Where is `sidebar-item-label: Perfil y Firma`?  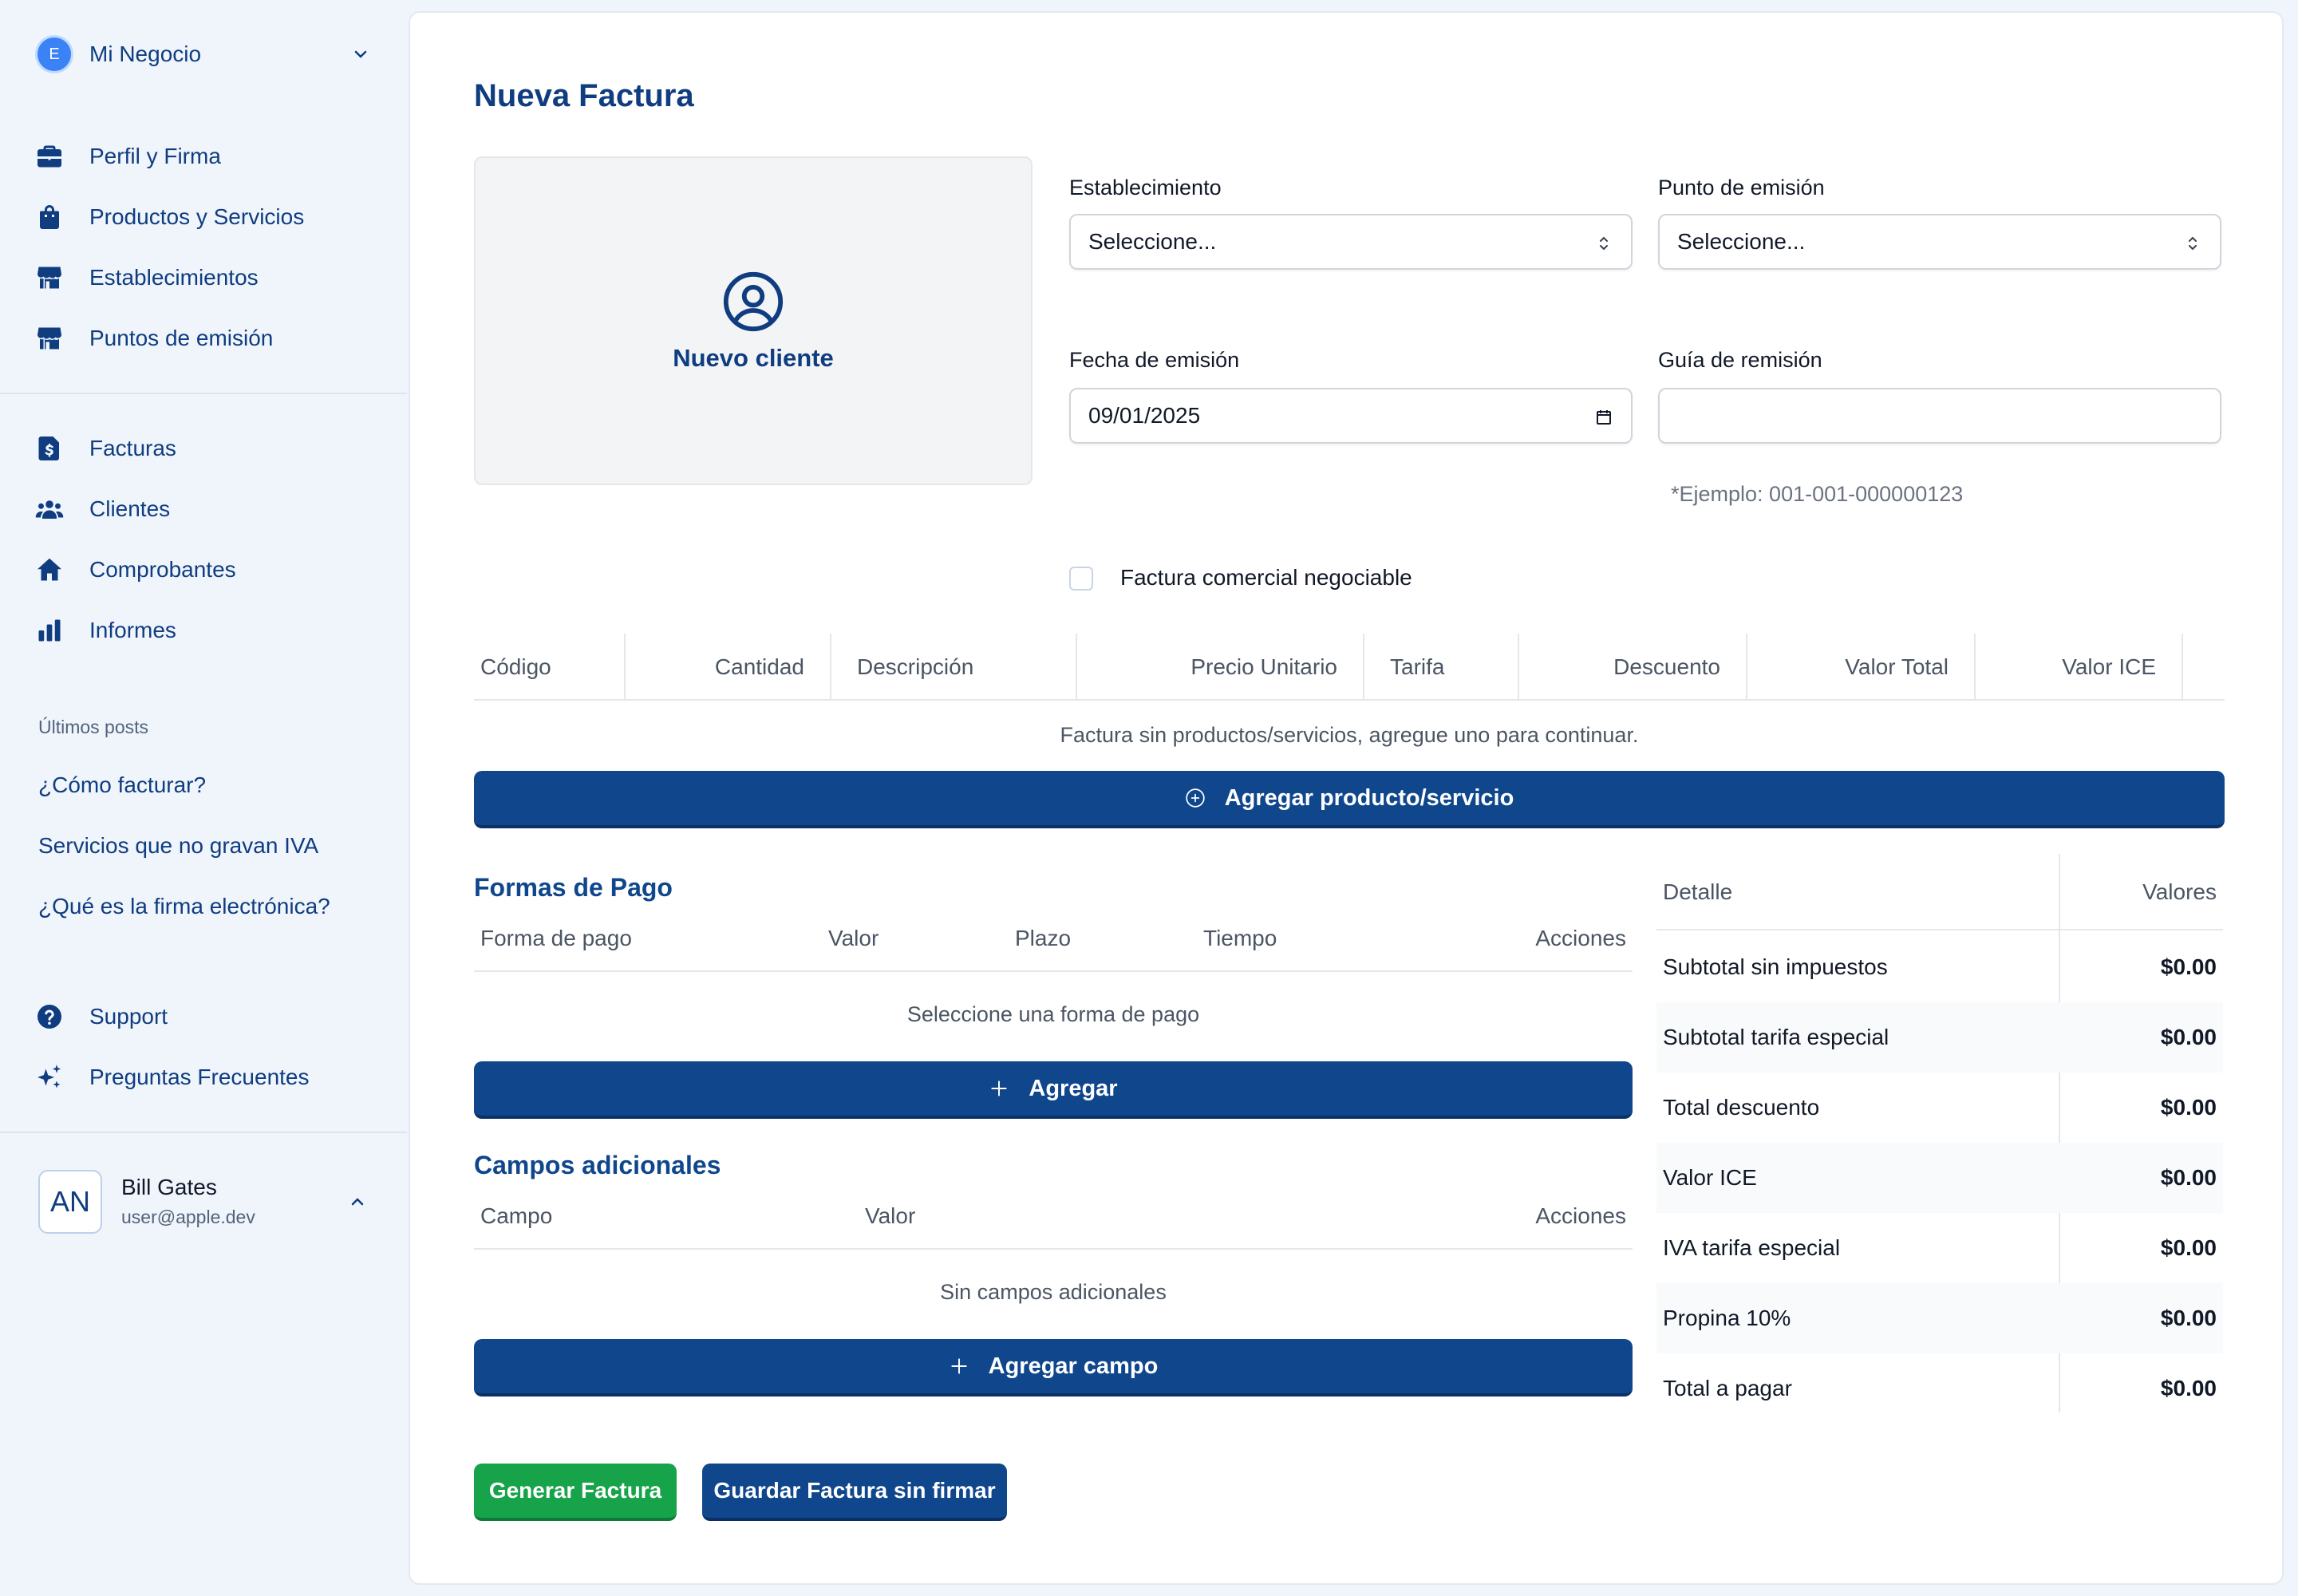
sidebar-item-label: Perfil y Firma is located at coordinates (155, 156).